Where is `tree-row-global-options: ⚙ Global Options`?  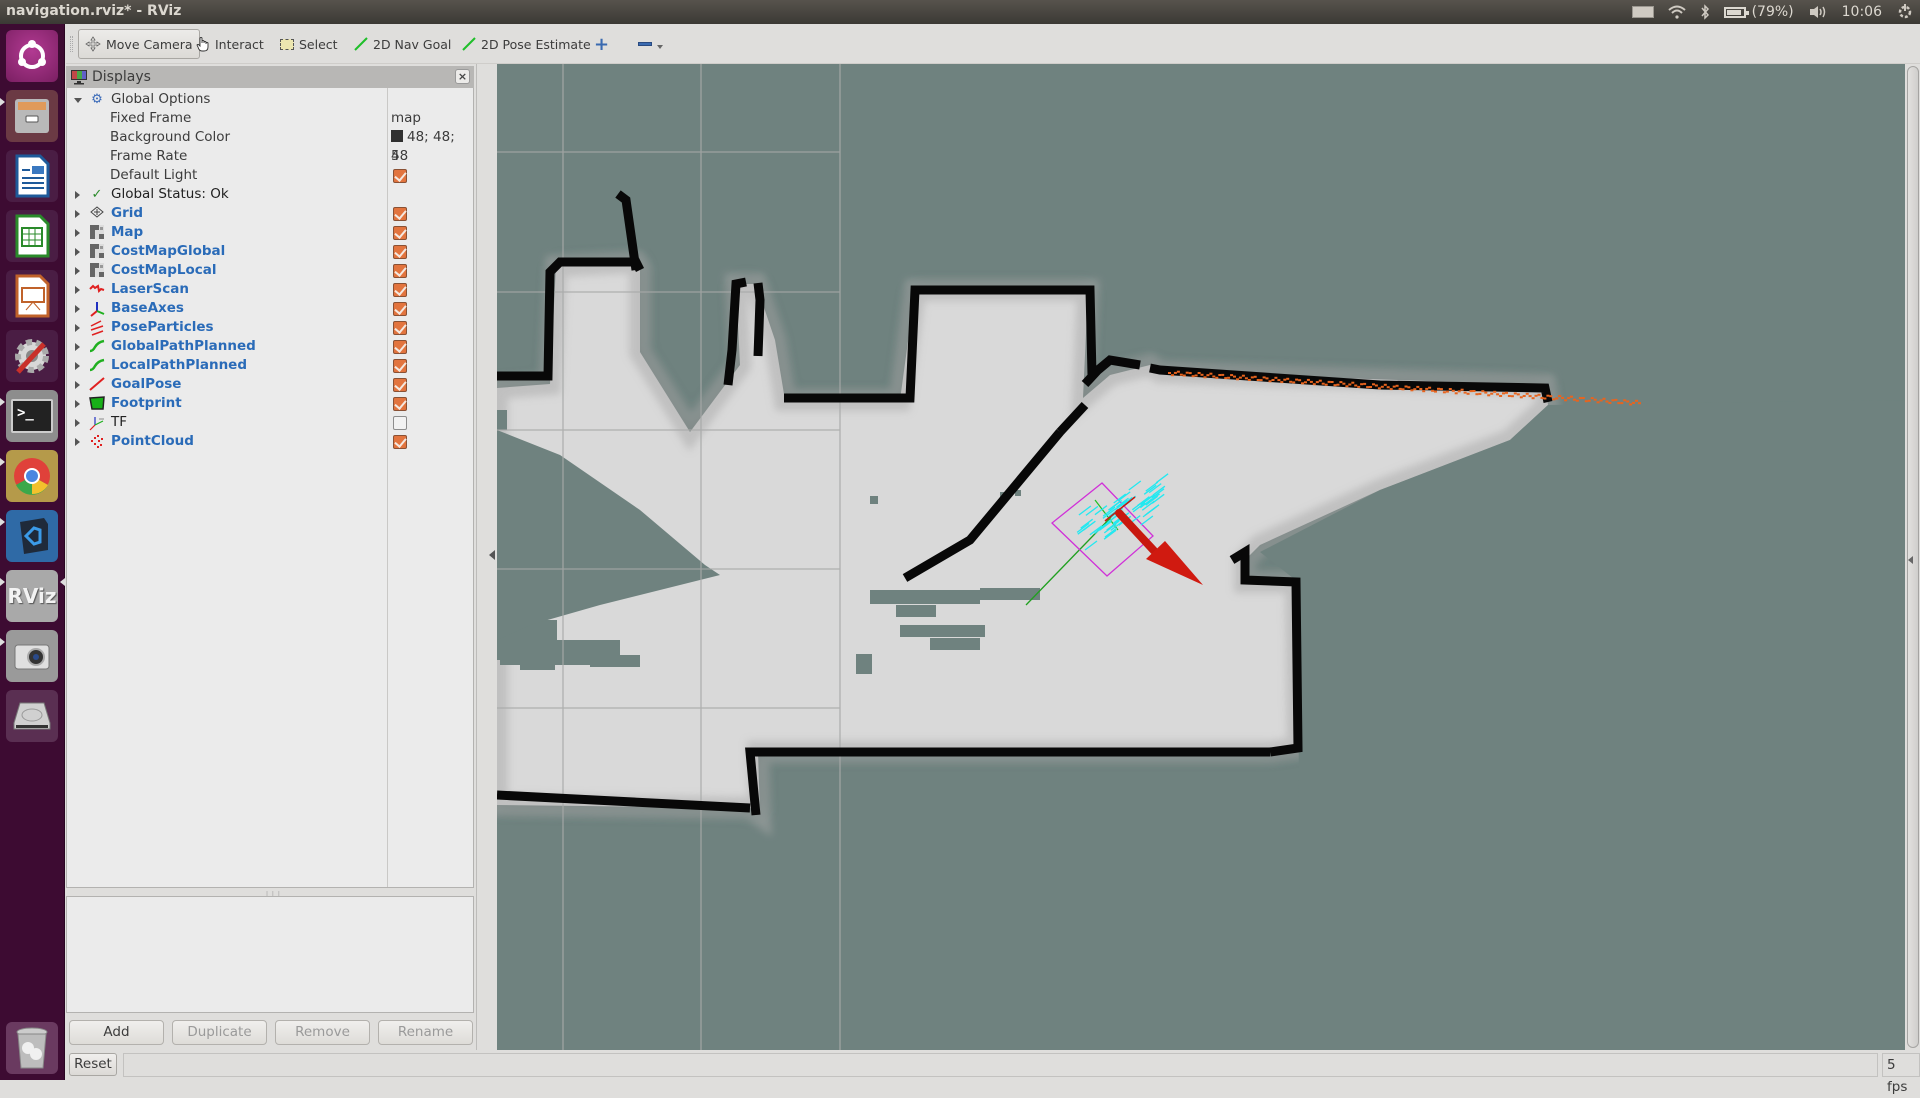 tree-row-global-options: ⚙ Global Options is located at coordinates (270, 99).